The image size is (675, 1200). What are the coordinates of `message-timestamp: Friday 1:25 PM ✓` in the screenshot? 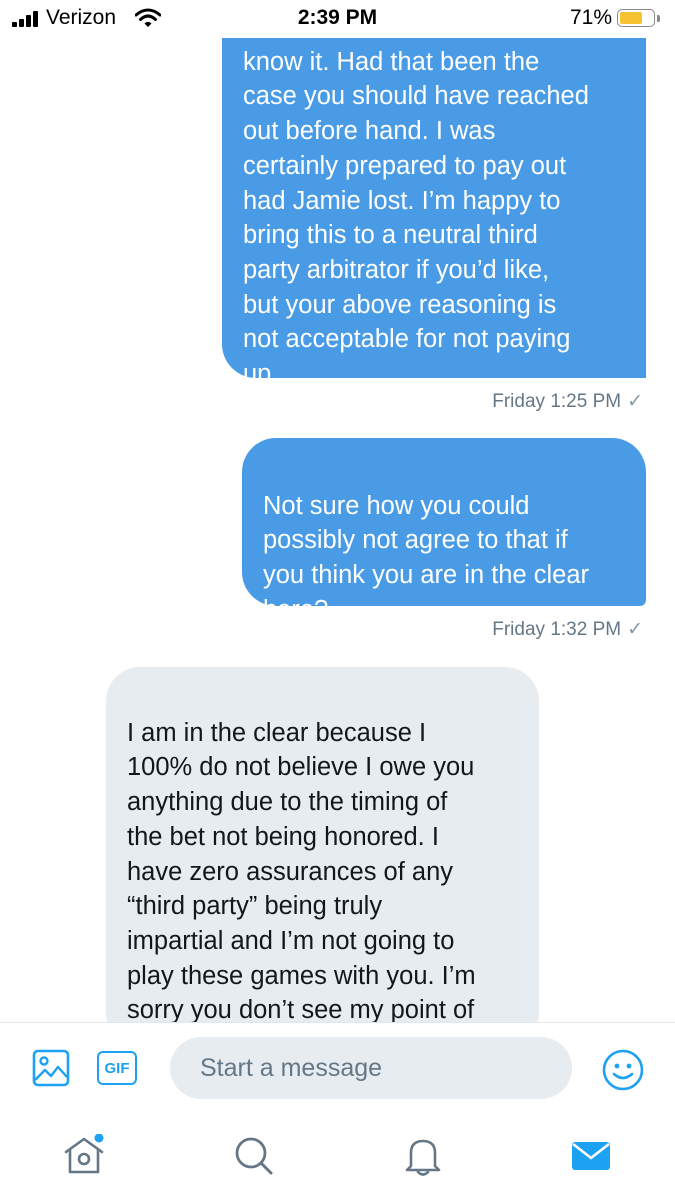 It's located at (567, 401).